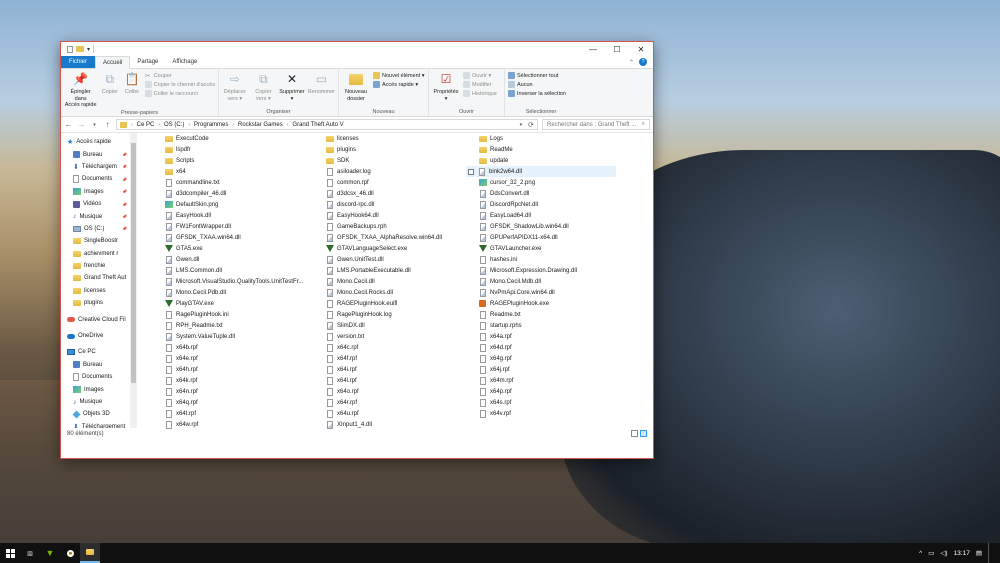 Image resolution: width=1000 pixels, height=563 pixels. What do you see at coordinates (446, 89) in the screenshot?
I see `properties-button: ☑ Propriétés ▾` at bounding box center [446, 89].